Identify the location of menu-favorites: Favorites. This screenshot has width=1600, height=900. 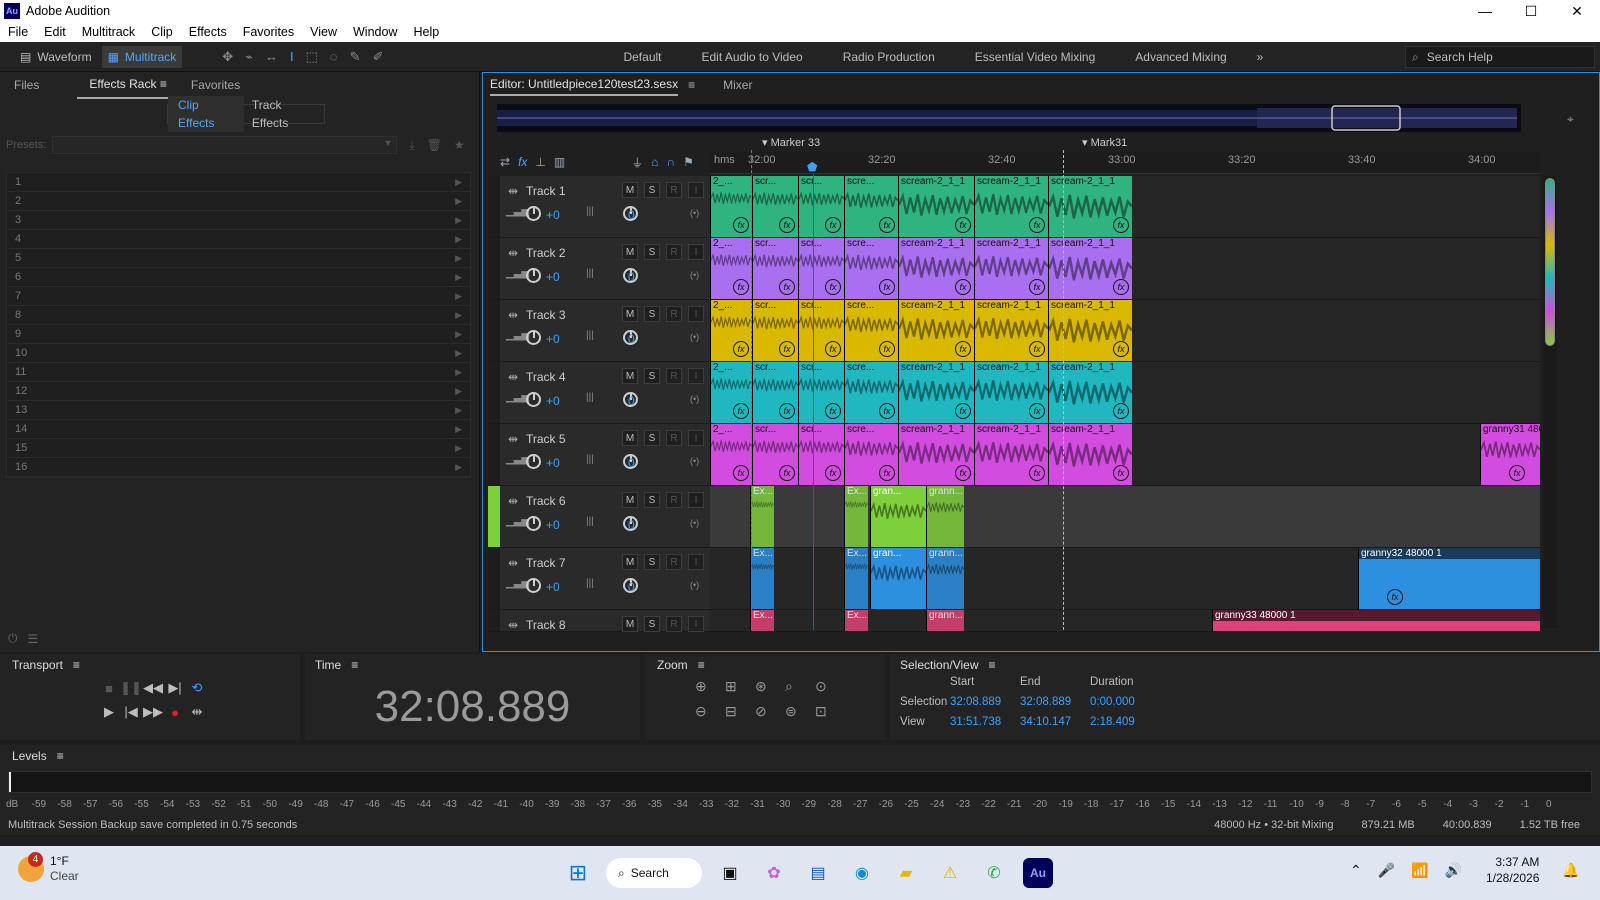
(268, 32).